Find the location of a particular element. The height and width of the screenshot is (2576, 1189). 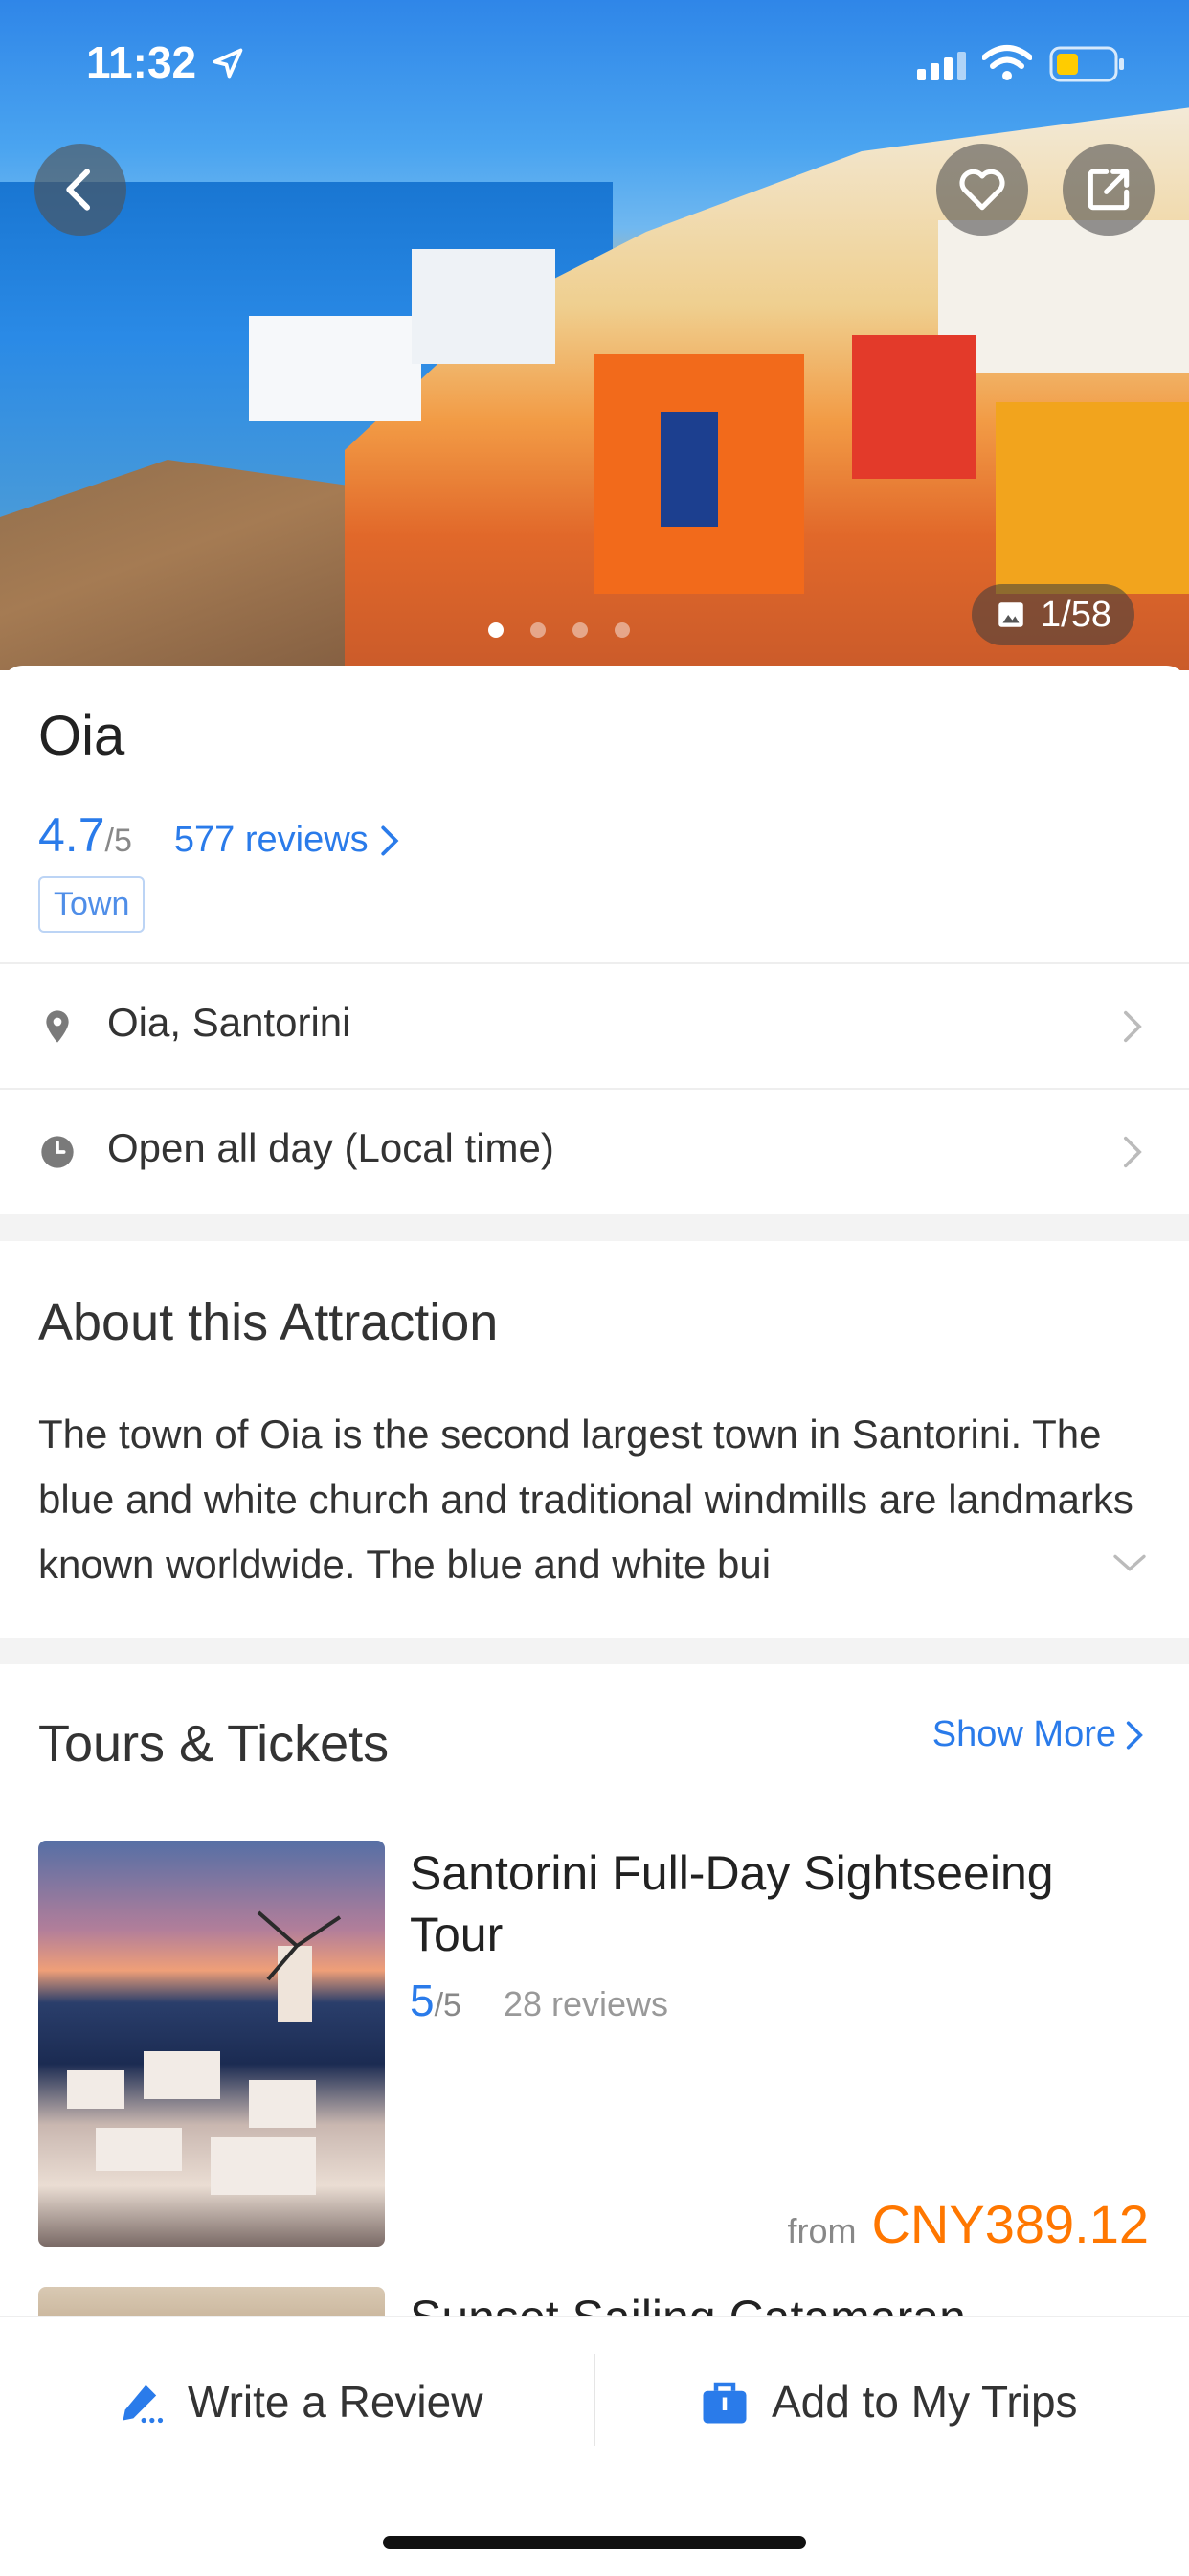

add-to-trips-label: Add to My Trips is located at coordinates (925, 2402).